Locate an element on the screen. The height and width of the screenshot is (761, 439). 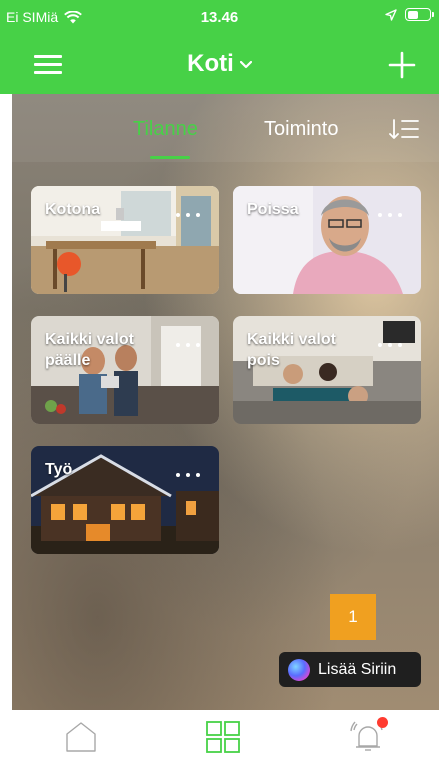
scene-label: Poissa is located at coordinates (273, 209).